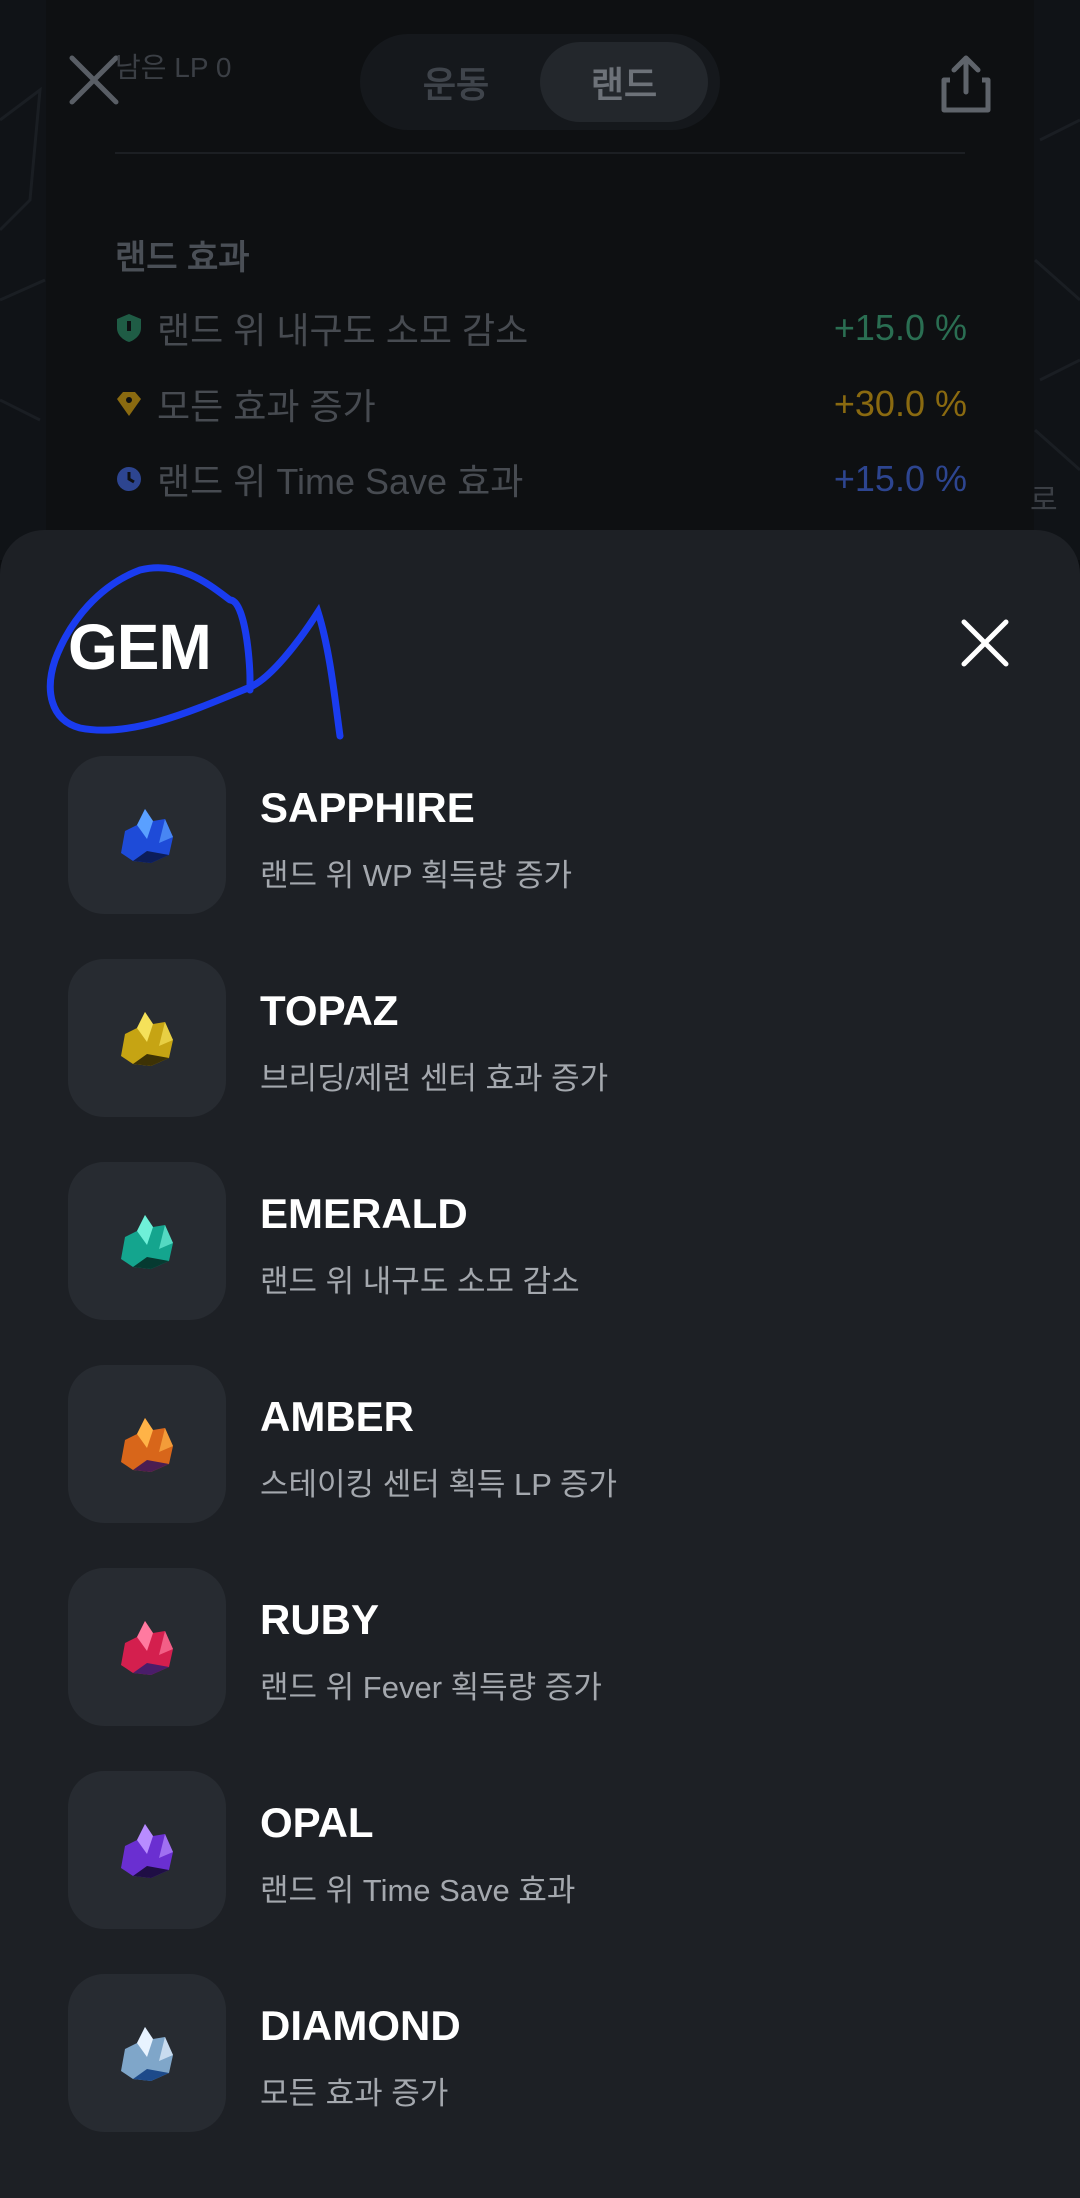  I want to click on mode-toggle: 운동 랜드, so click(540, 82).